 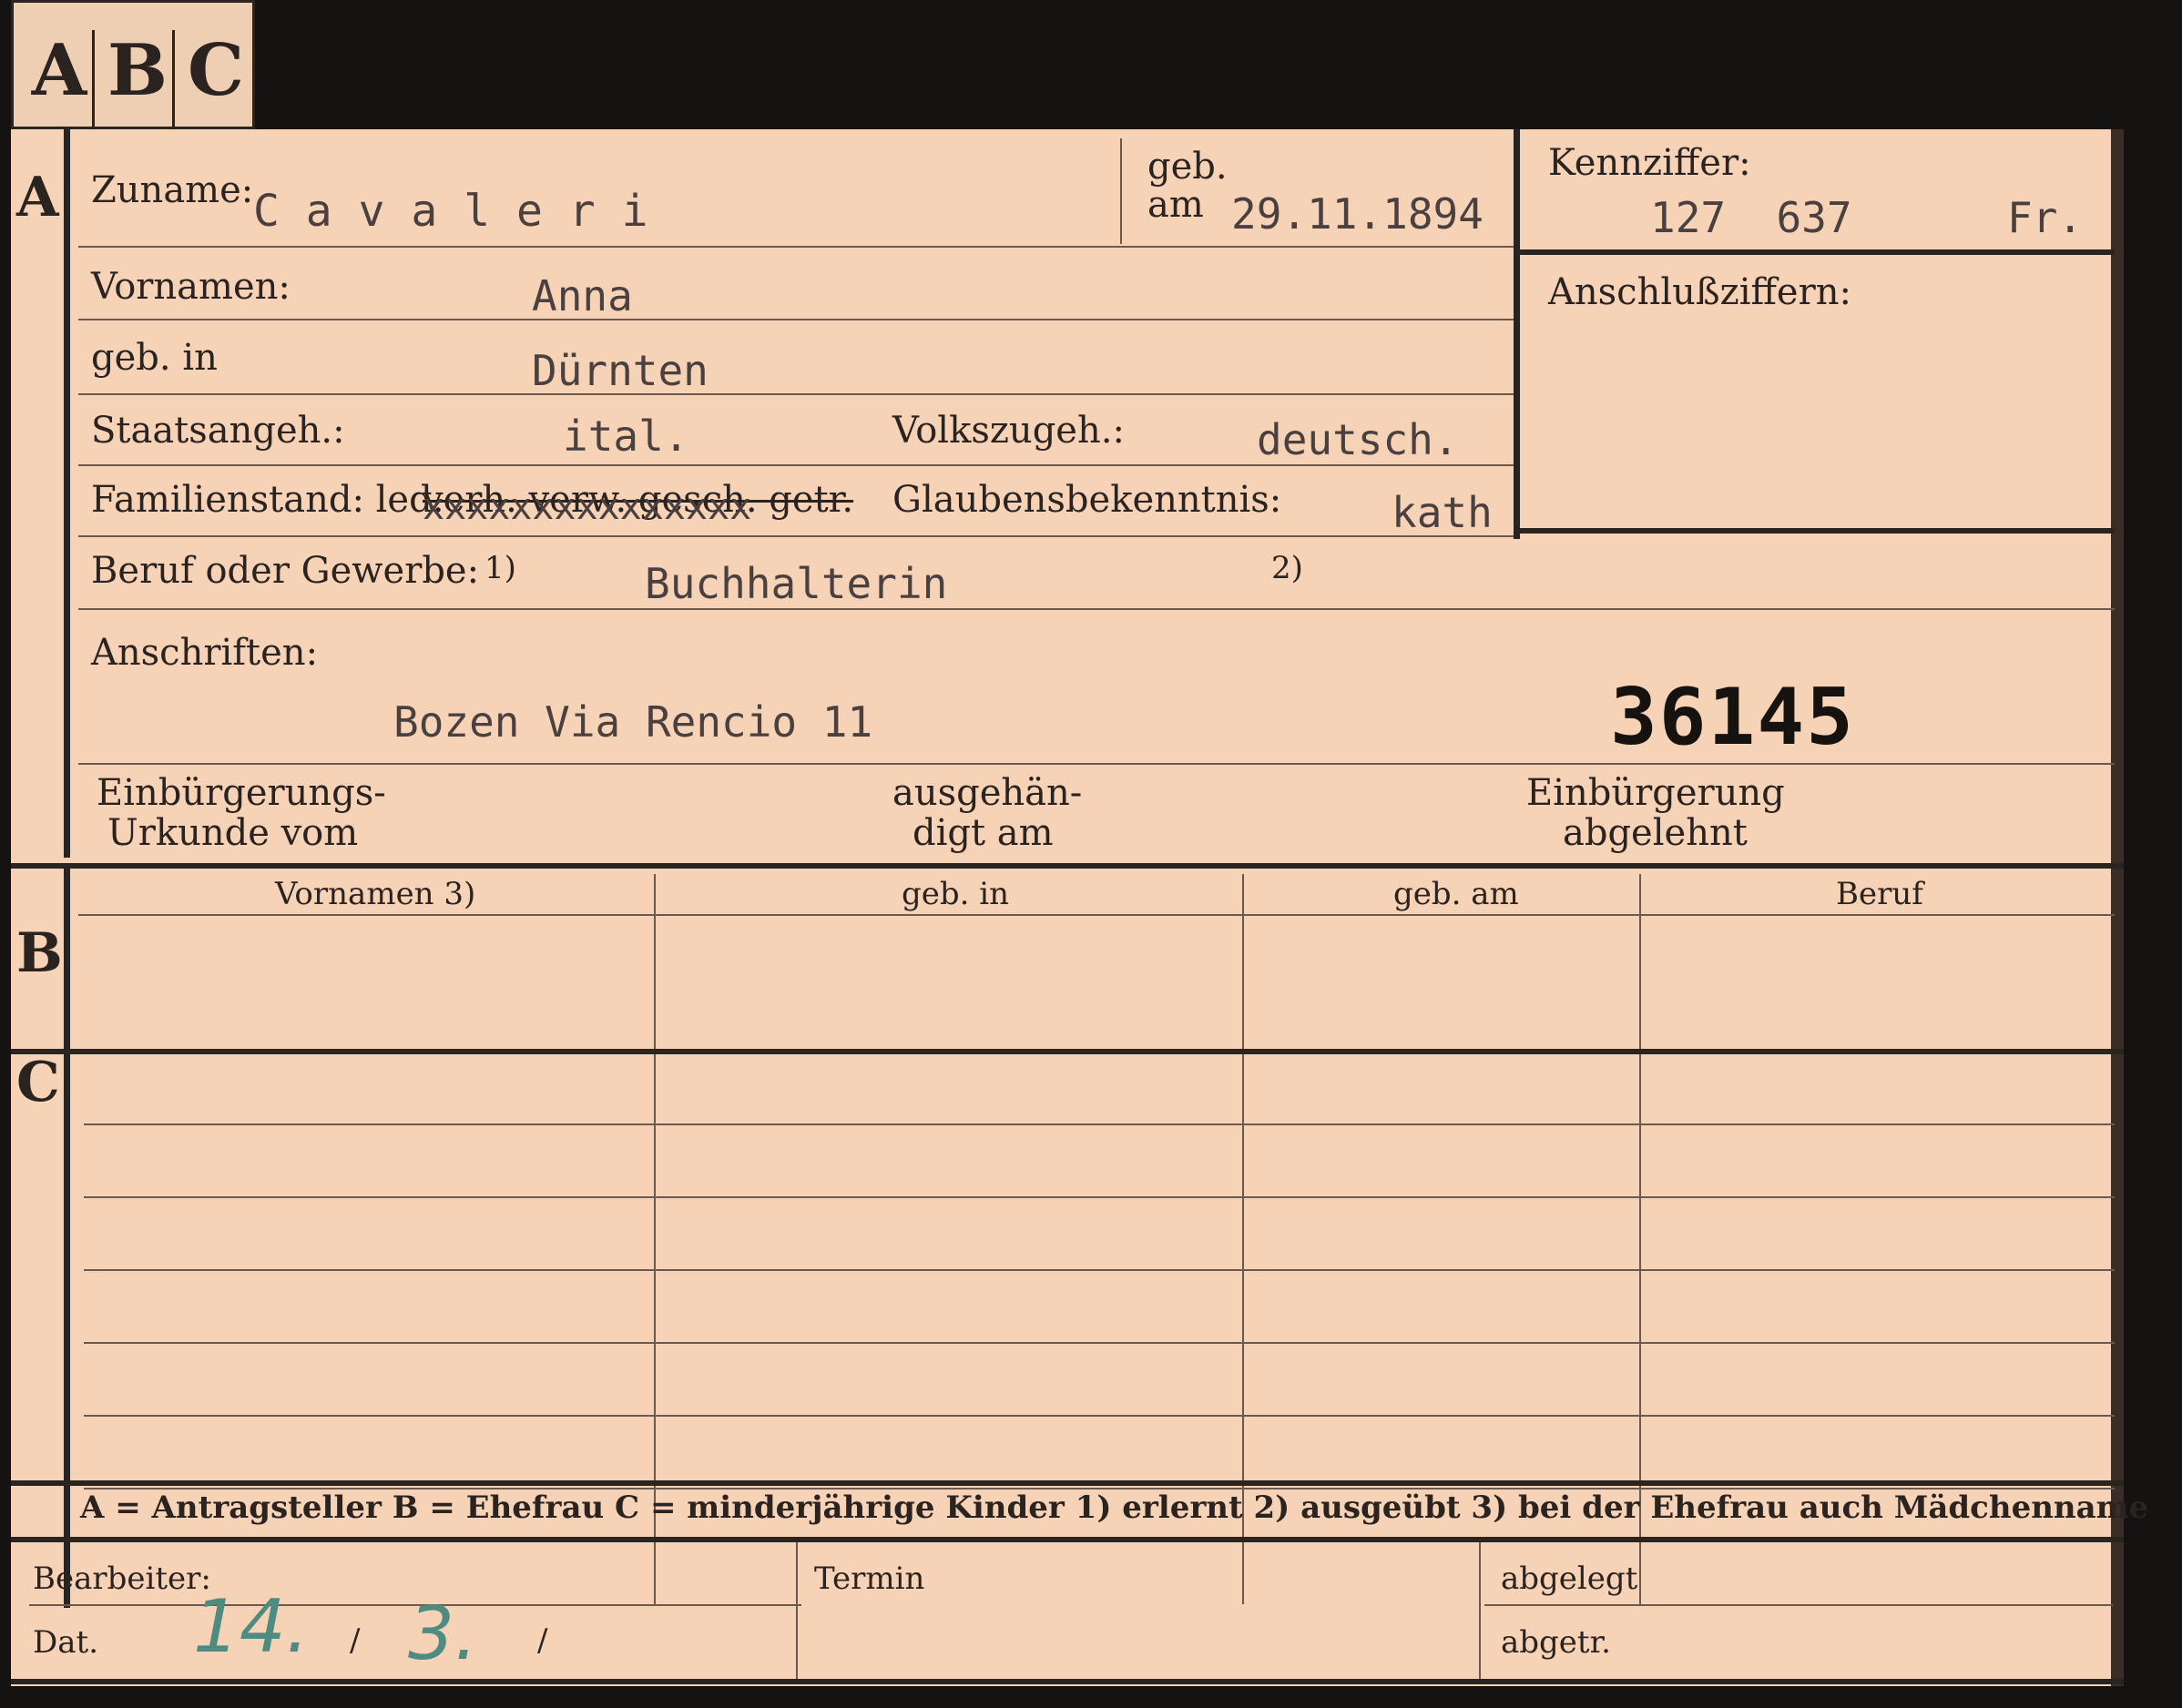 I want to click on b-col-gebin: geb. in, so click(x=956, y=894).